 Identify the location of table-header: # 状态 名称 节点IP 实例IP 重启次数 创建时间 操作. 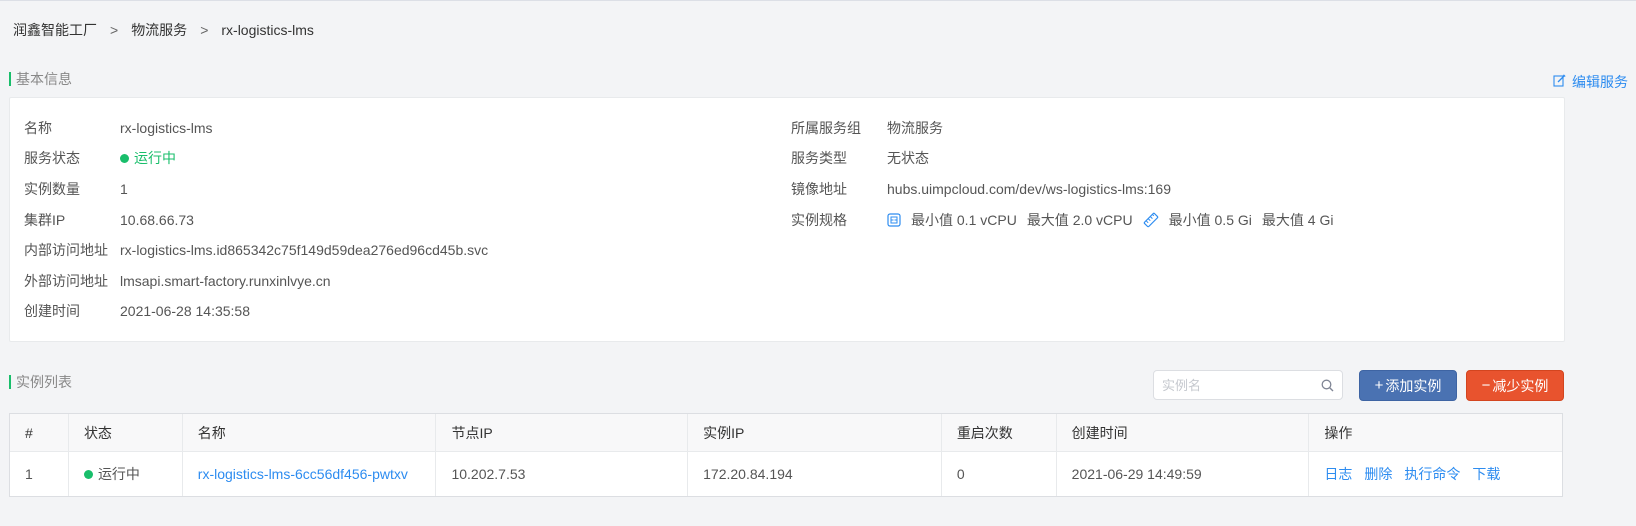
(786, 433).